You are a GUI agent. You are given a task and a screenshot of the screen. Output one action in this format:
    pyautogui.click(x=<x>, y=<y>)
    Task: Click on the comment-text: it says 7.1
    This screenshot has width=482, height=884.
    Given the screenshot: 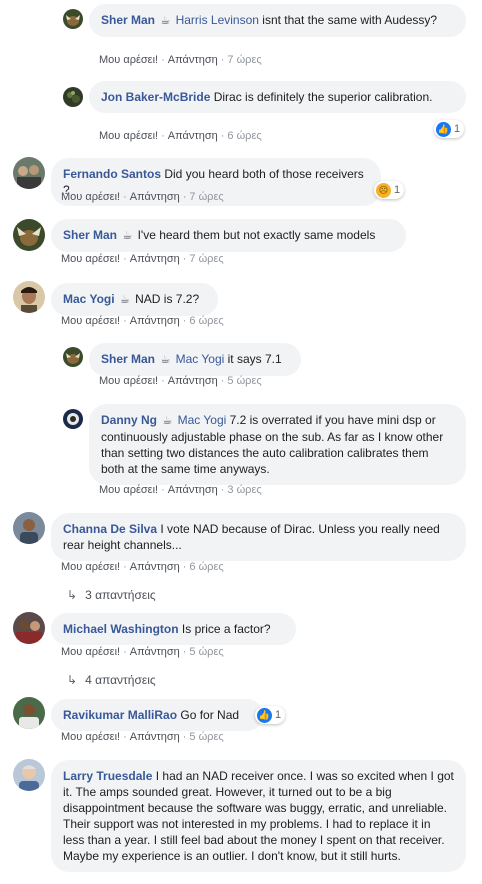 What is the action you would take?
    pyautogui.click(x=253, y=359)
    